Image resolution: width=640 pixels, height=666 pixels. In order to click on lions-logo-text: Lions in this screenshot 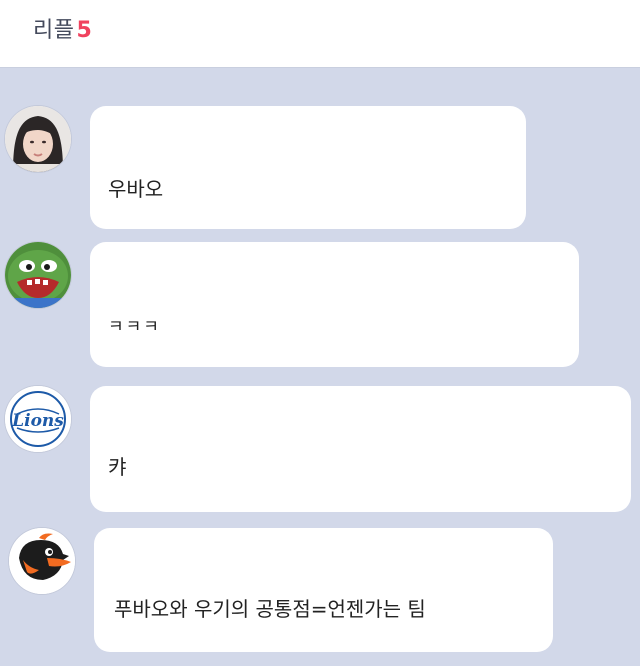, I will do `click(37, 421)`.